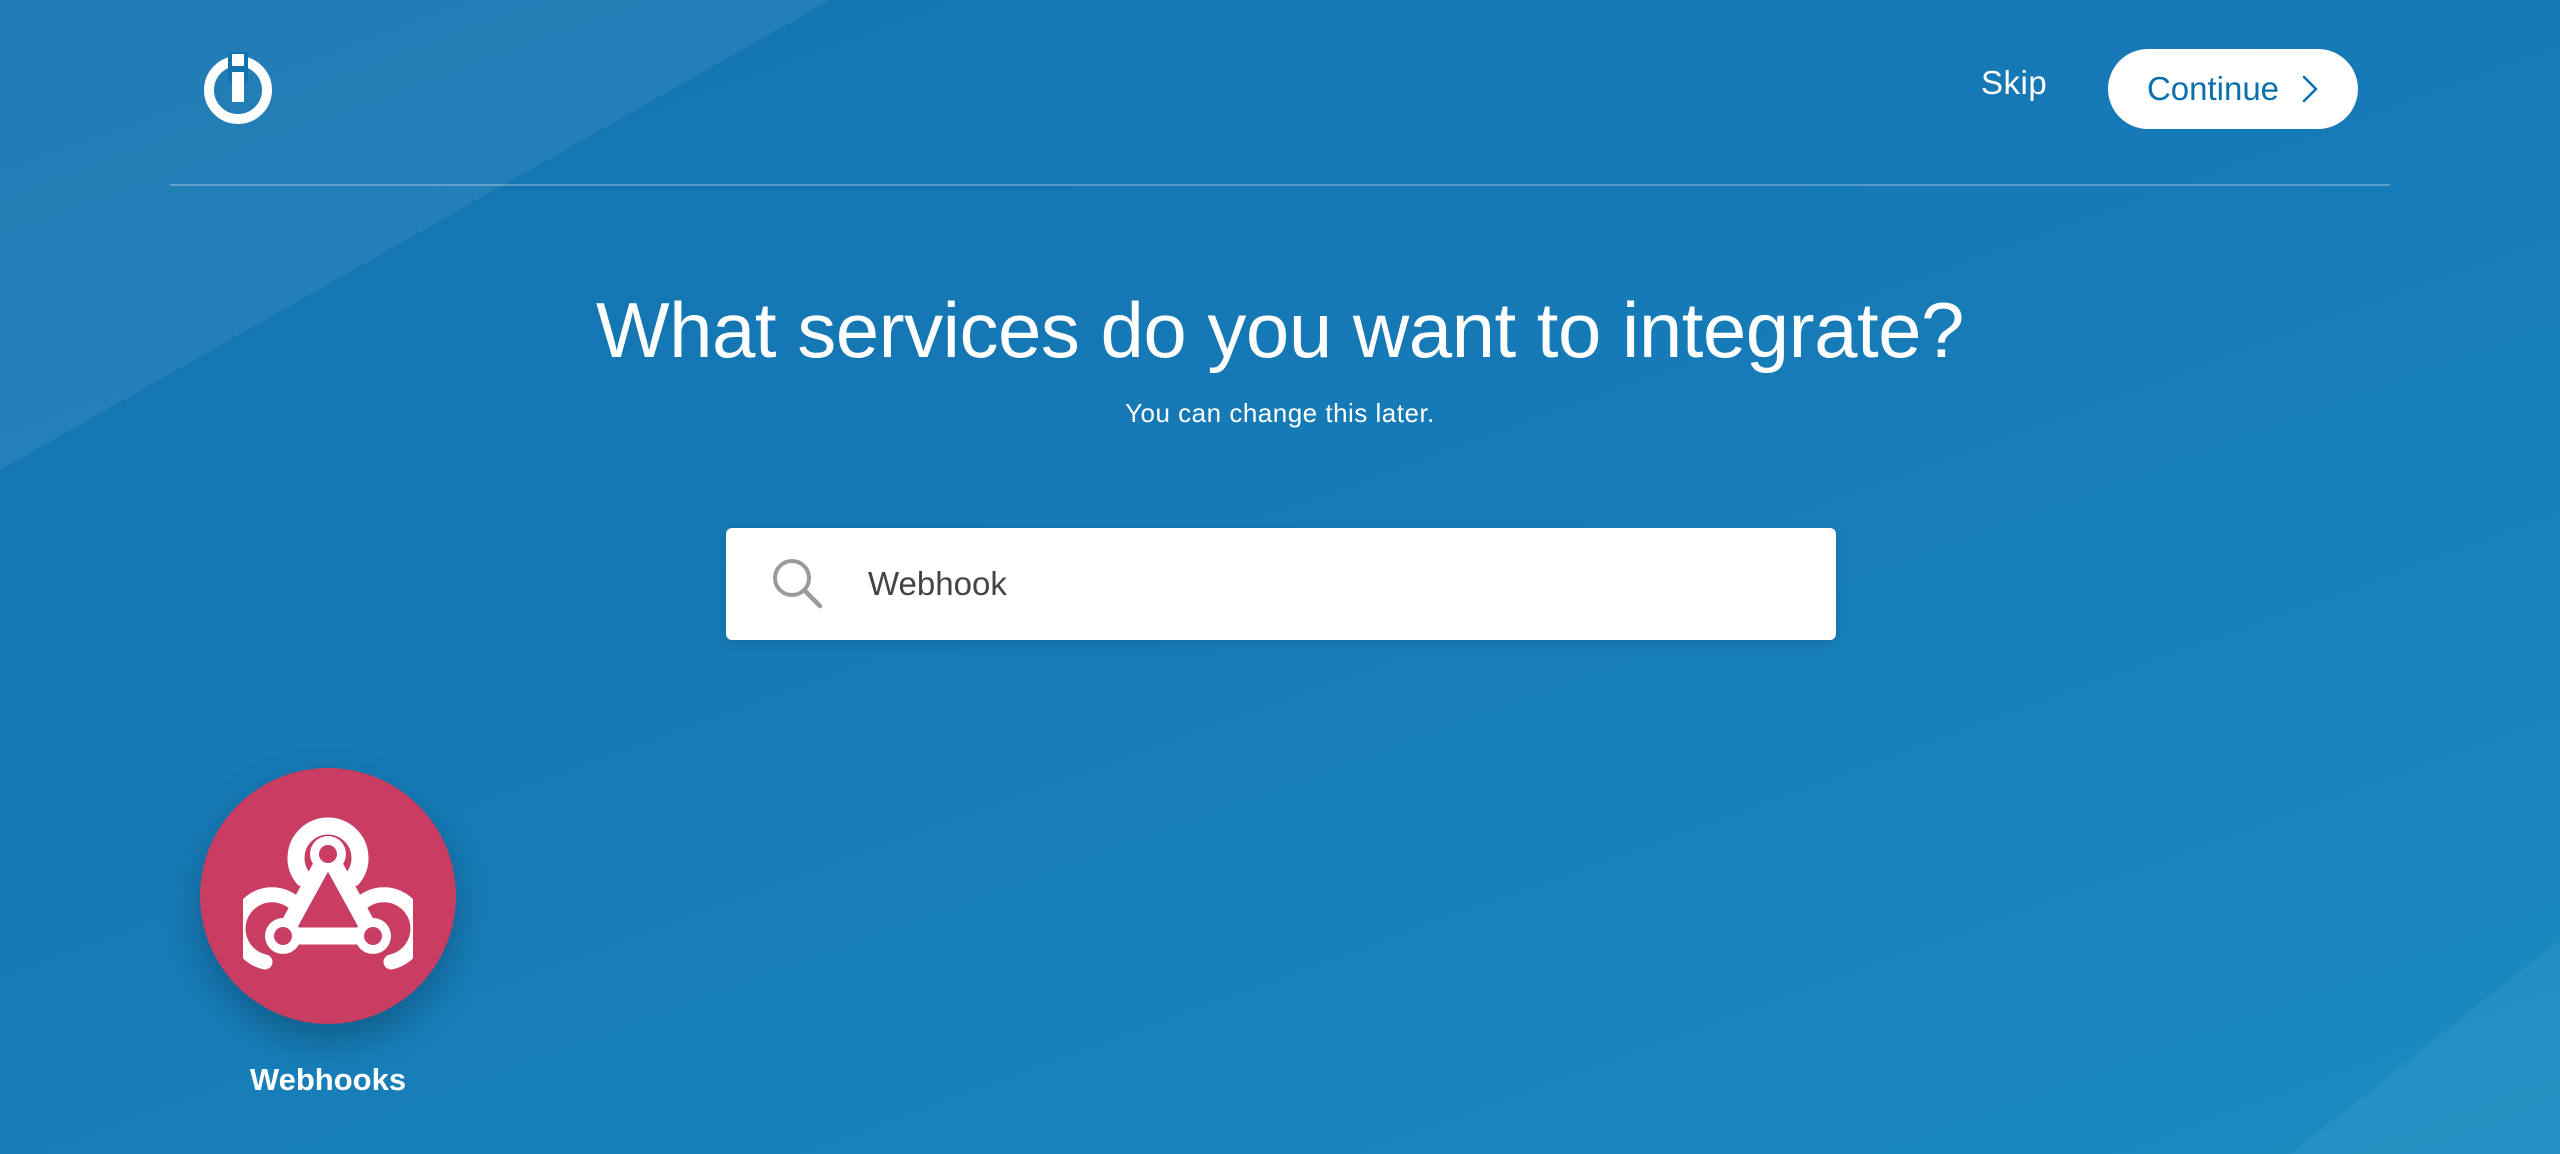 Image resolution: width=2560 pixels, height=1154 pixels. Describe the element at coordinates (2014, 83) in the screenshot. I see `skip-link: Skip` at that location.